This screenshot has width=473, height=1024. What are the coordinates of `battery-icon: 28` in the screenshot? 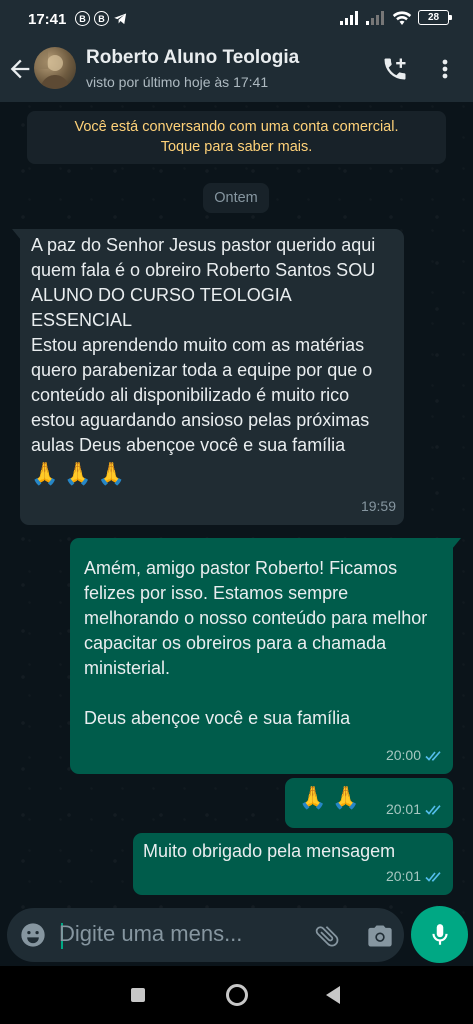 It's located at (435, 17).